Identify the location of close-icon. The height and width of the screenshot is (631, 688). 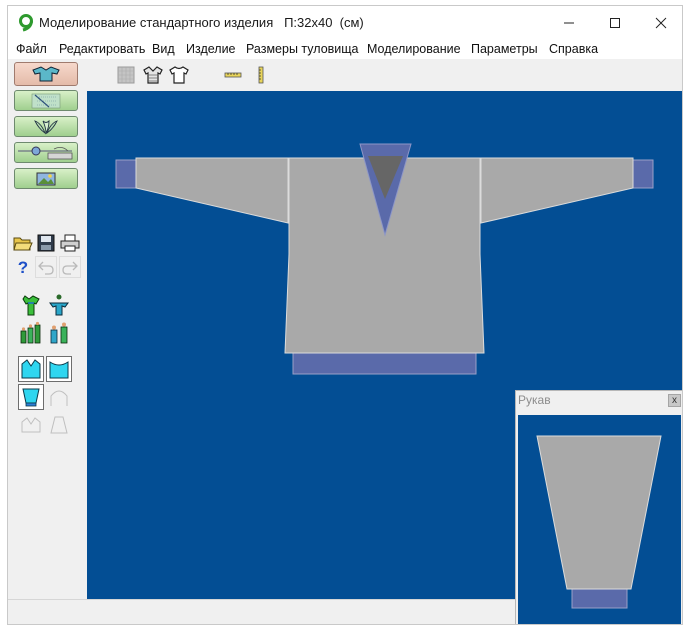
(661, 22).